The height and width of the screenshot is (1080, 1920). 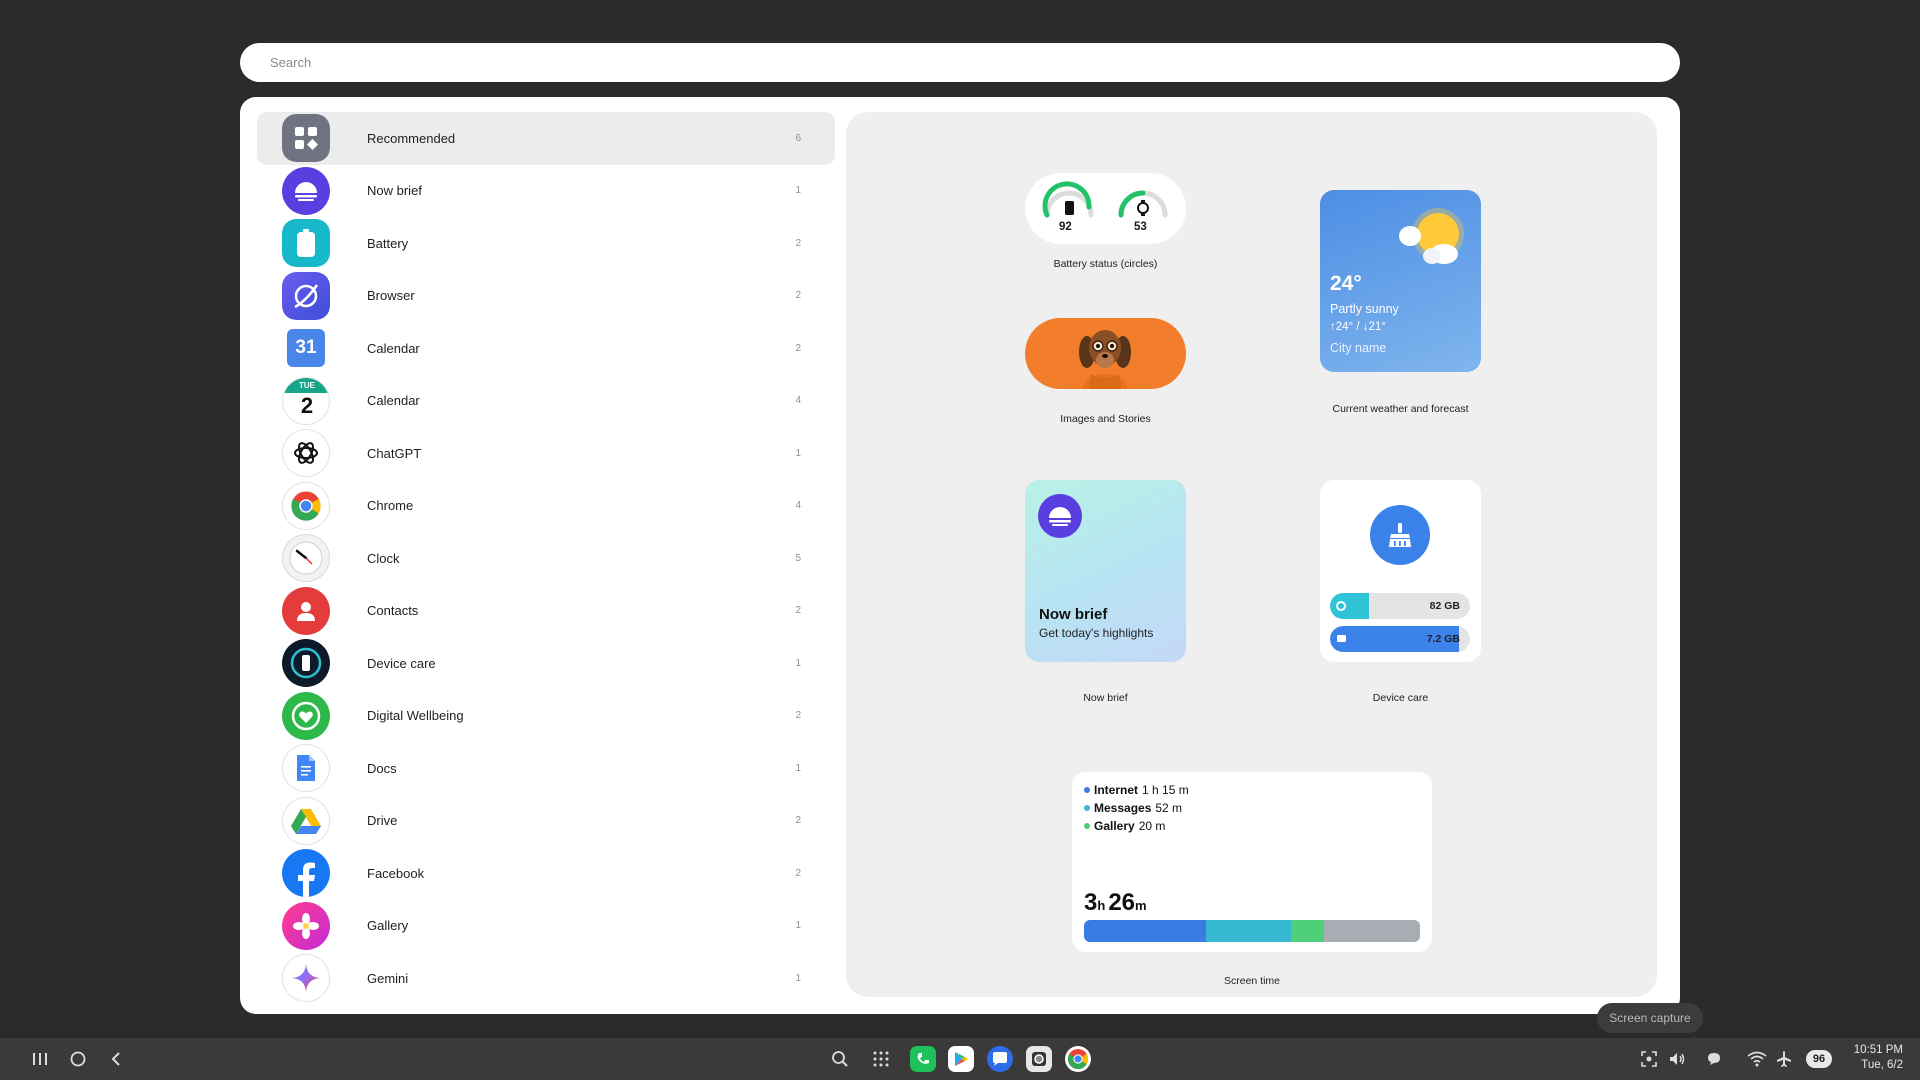 I want to click on phone-icon, so click(x=923, y=1058).